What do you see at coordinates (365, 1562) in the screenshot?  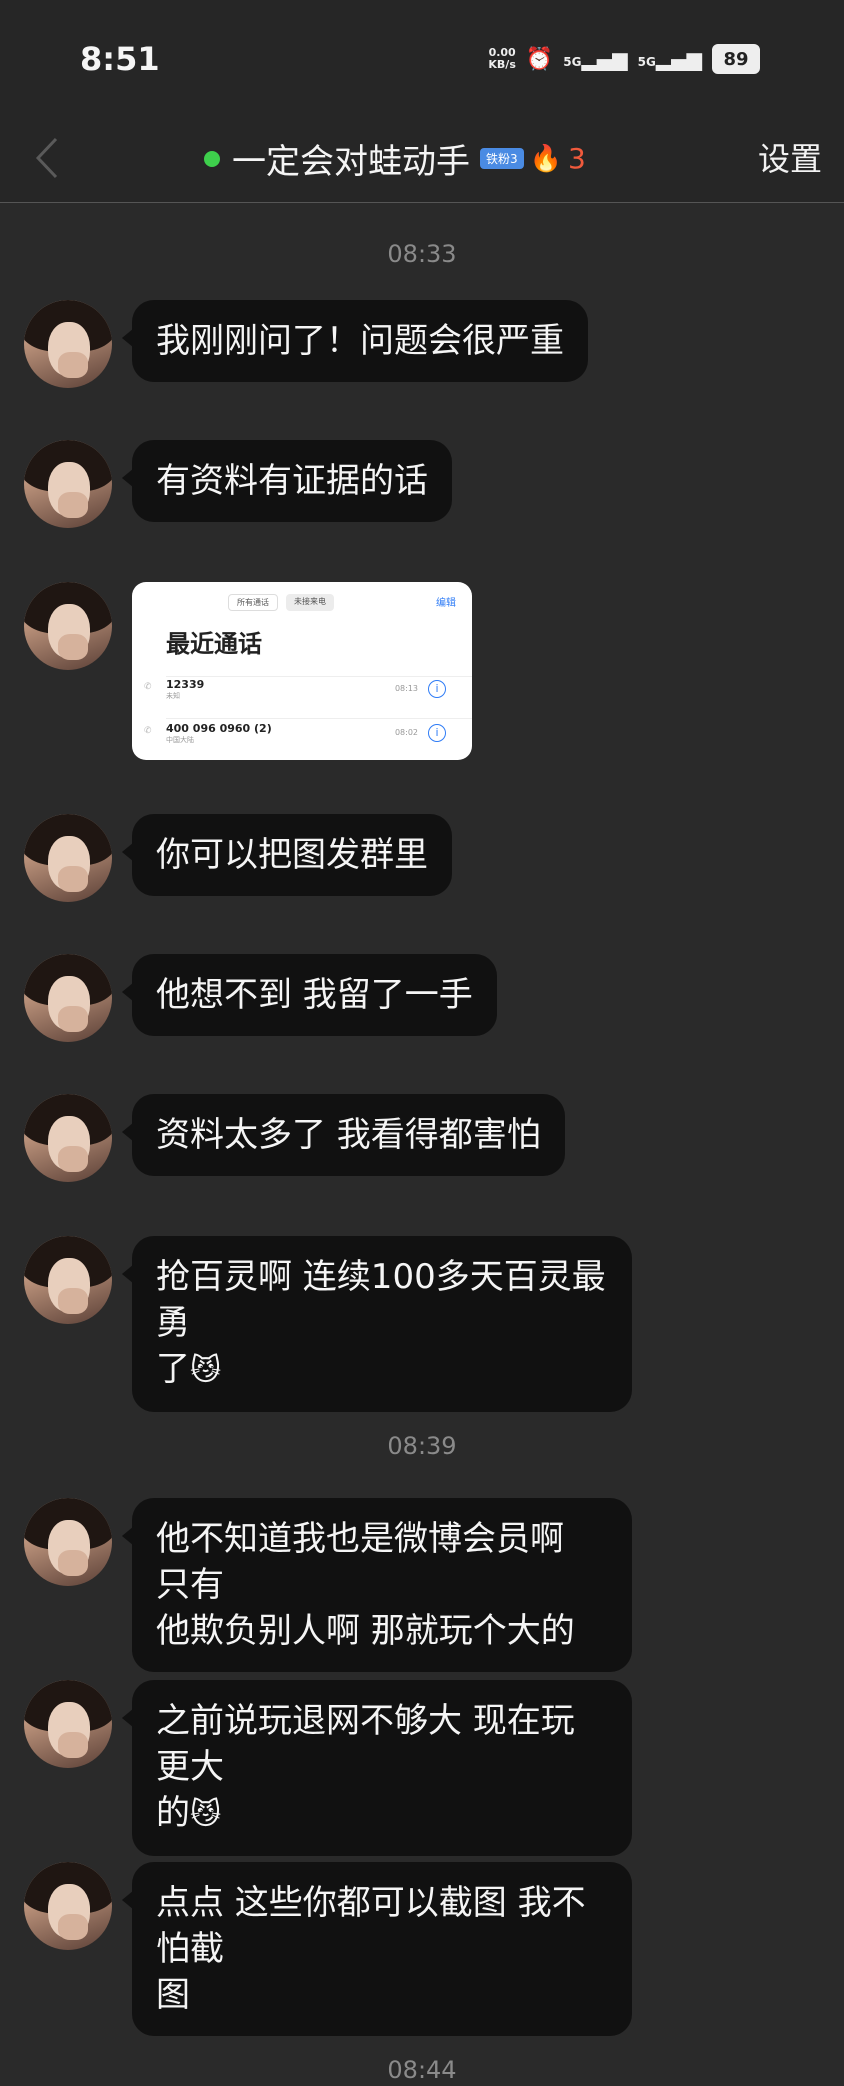 I see `message-line: 他不知道我也是微博会员啊 只有` at bounding box center [365, 1562].